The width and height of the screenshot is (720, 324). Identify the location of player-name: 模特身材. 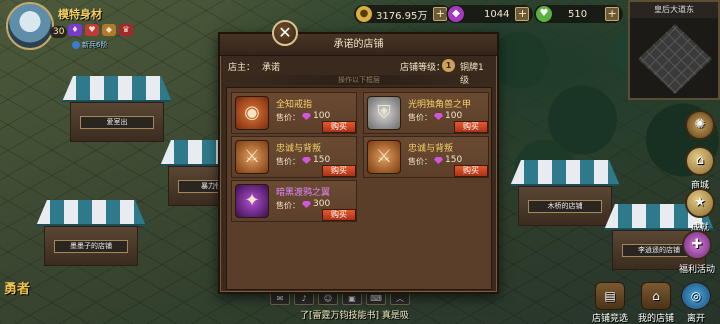
(80, 14).